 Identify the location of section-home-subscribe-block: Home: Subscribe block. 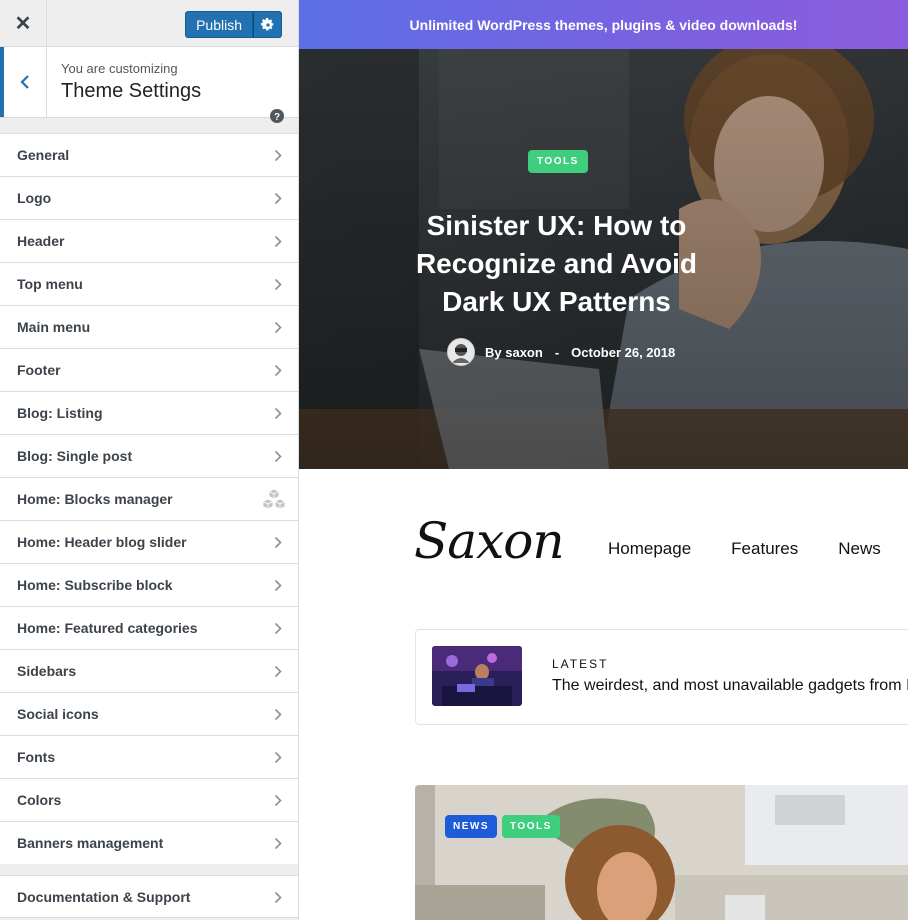
(149, 584).